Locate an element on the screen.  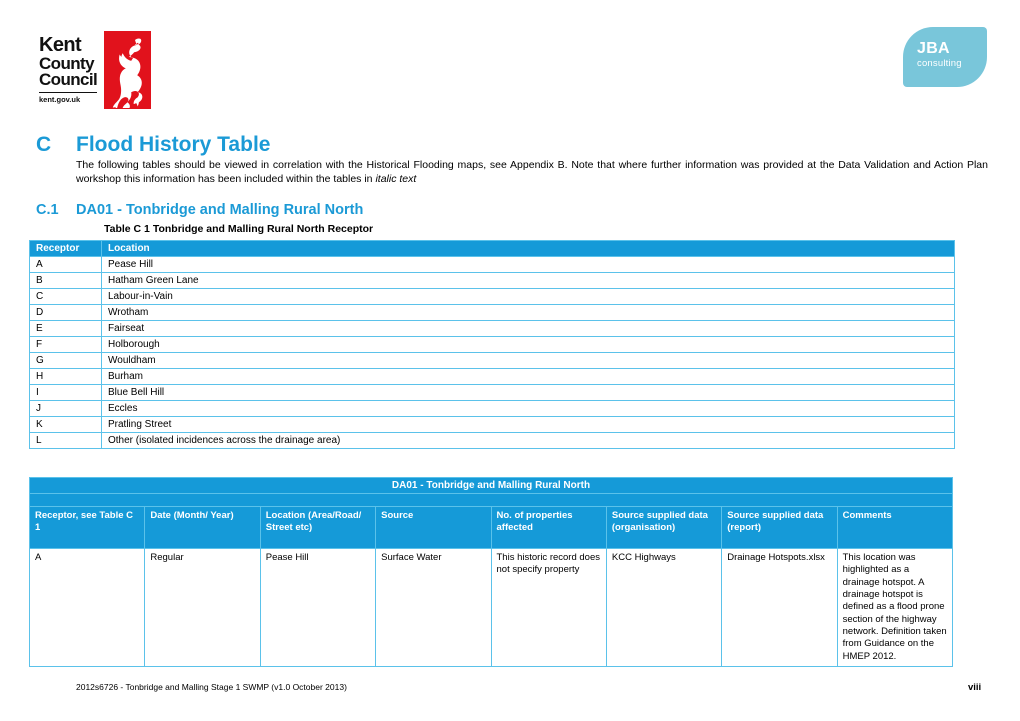
jba-logo-subtitle: consulting is located at coordinates (939, 63).